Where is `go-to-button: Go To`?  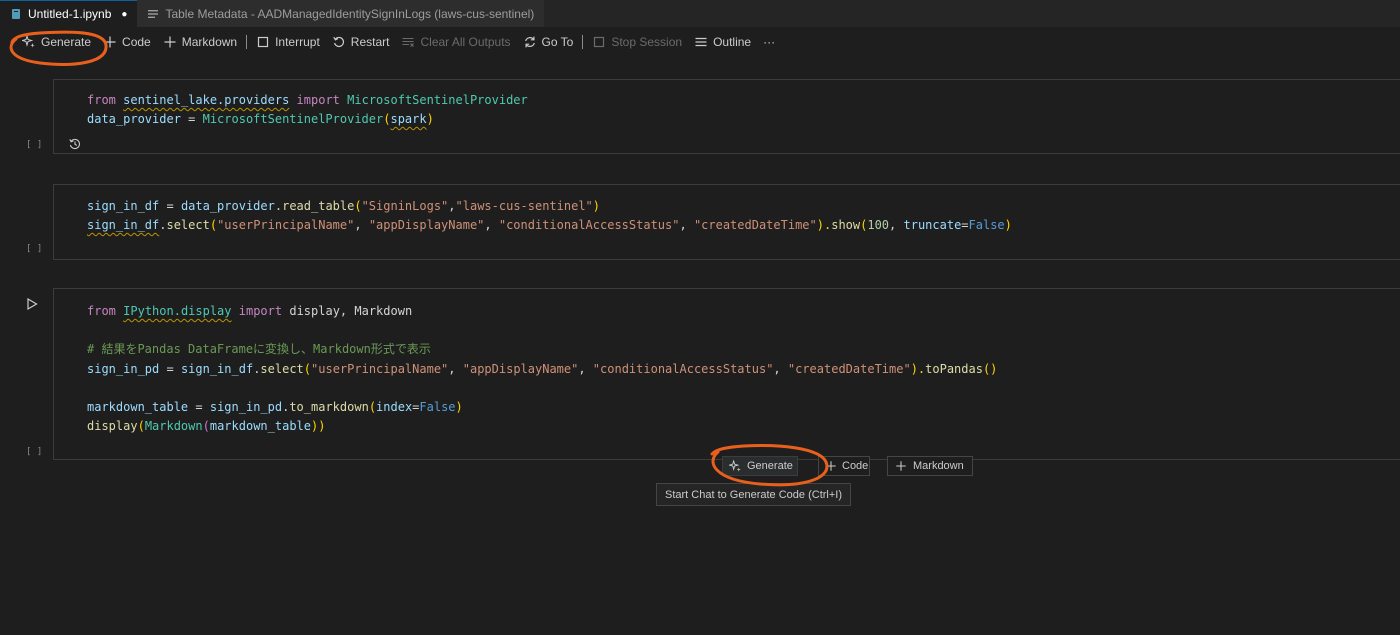 go-to-button: Go To is located at coordinates (548, 42).